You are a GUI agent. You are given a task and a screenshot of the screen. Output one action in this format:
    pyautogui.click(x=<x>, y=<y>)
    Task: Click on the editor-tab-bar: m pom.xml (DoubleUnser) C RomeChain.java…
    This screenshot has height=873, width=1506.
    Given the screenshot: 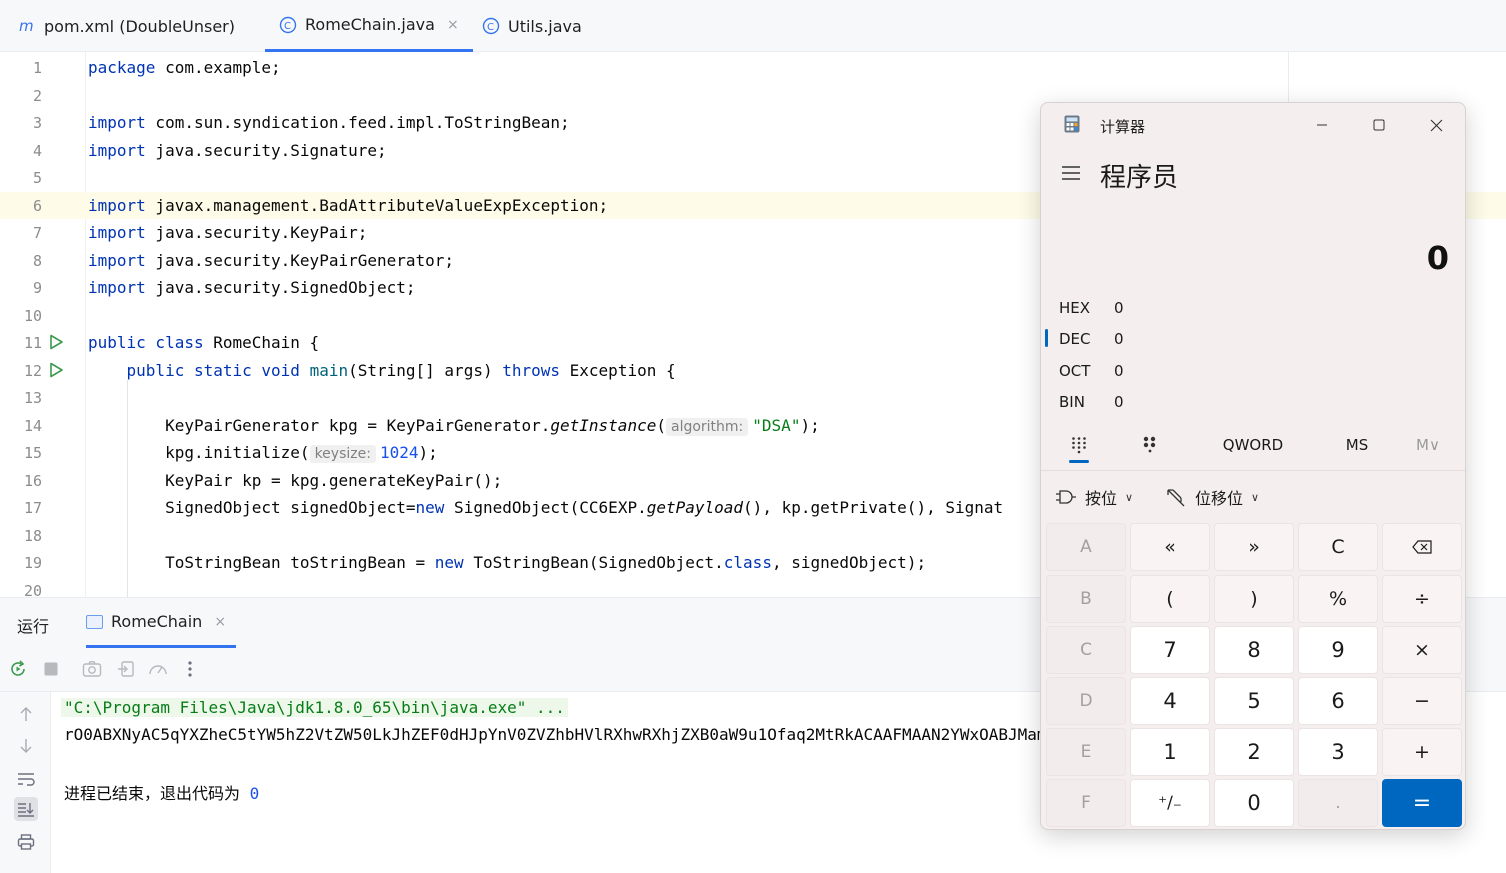 What is the action you would take?
    pyautogui.click(x=753, y=26)
    